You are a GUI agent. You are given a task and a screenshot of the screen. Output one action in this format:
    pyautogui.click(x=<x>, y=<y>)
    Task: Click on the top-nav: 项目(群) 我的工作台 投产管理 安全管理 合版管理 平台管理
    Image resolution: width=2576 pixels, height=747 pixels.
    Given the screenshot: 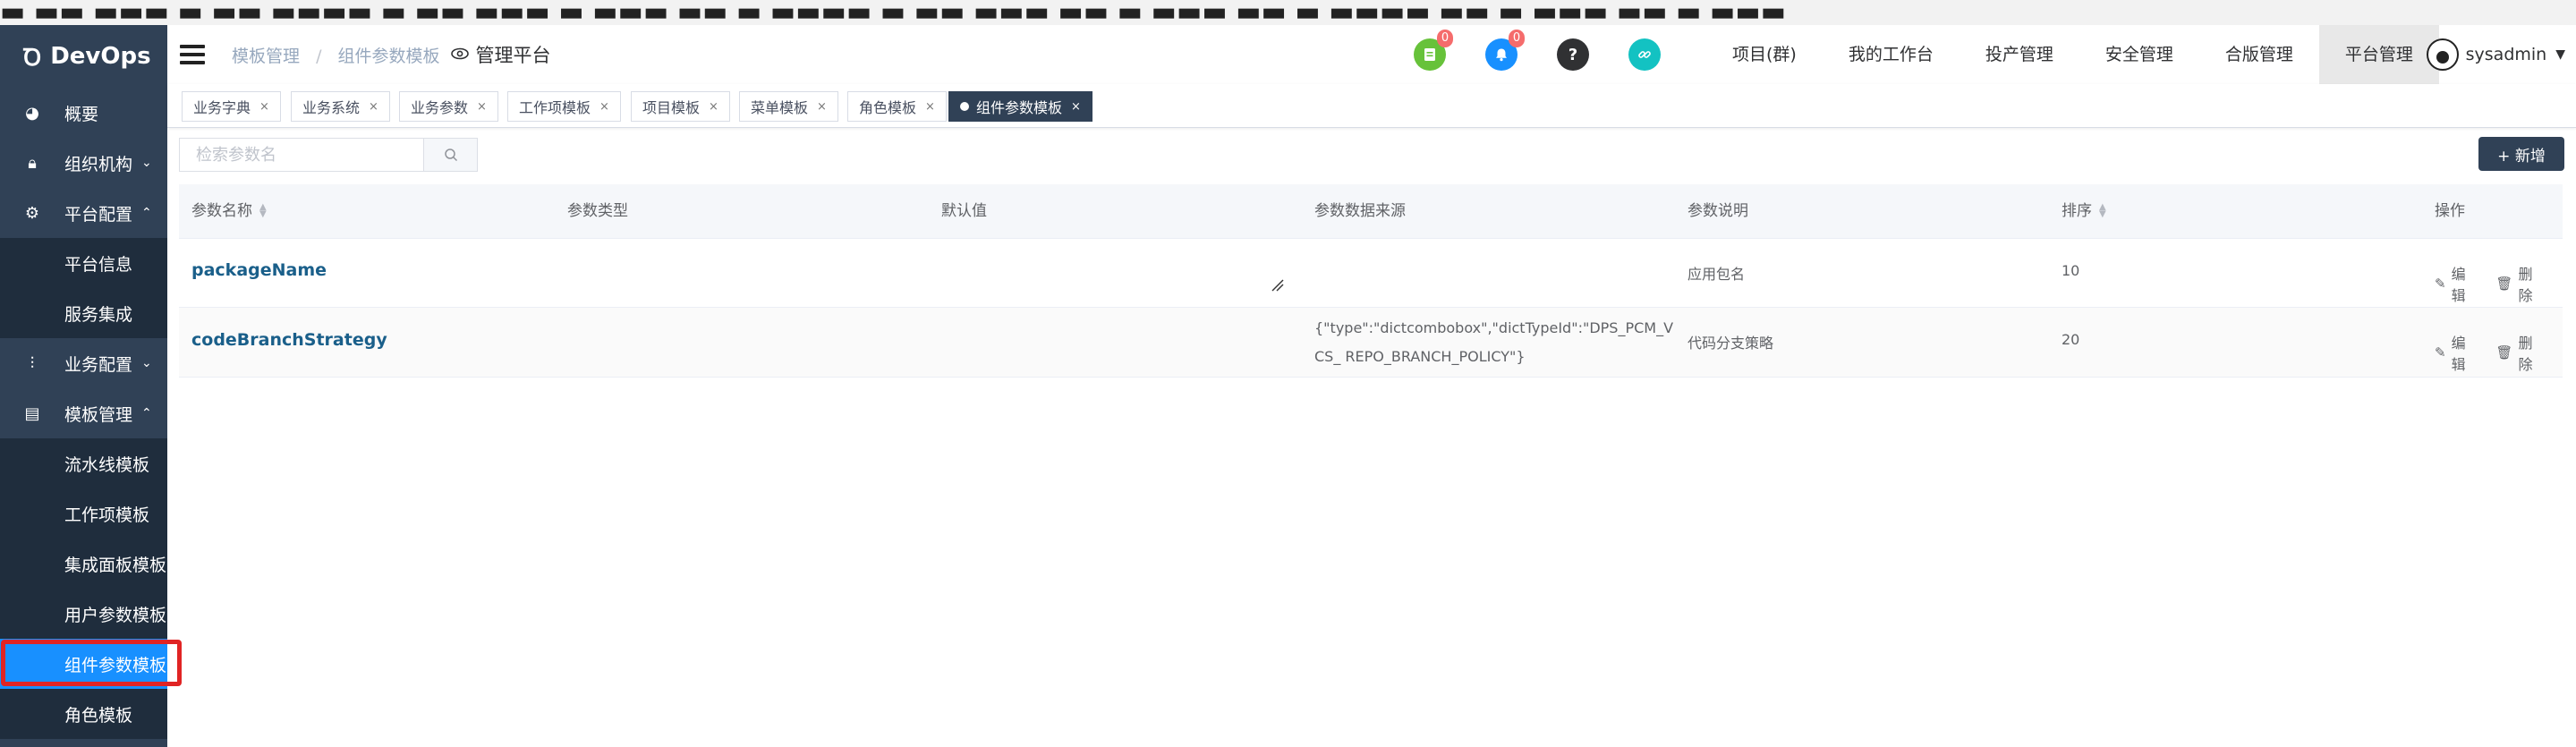 What is the action you would take?
    pyautogui.click(x=2072, y=54)
    